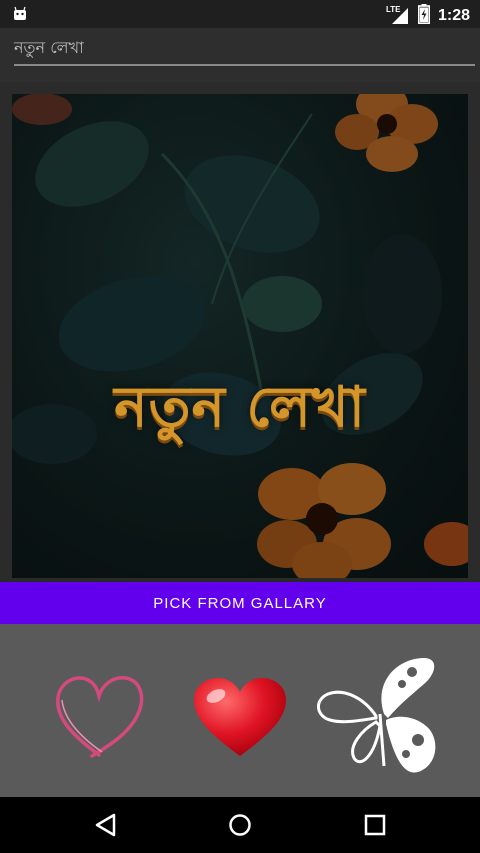 This screenshot has height=853, width=480. Describe the element at coordinates (240, 411) in the screenshot. I see `overlay-caption: নতুন লেখা` at that location.